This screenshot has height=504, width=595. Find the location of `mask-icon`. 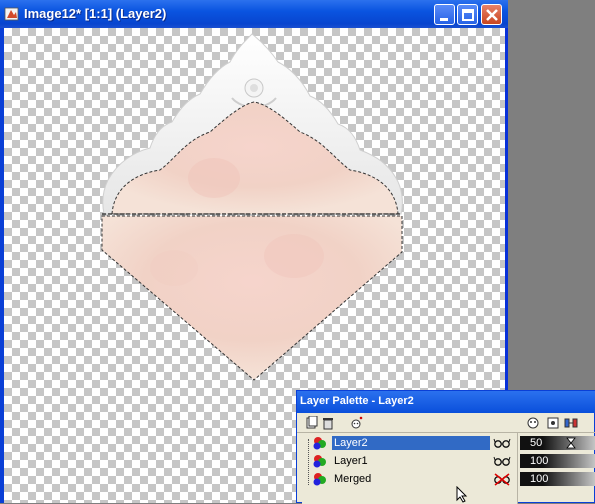

mask-icon is located at coordinates (533, 423).